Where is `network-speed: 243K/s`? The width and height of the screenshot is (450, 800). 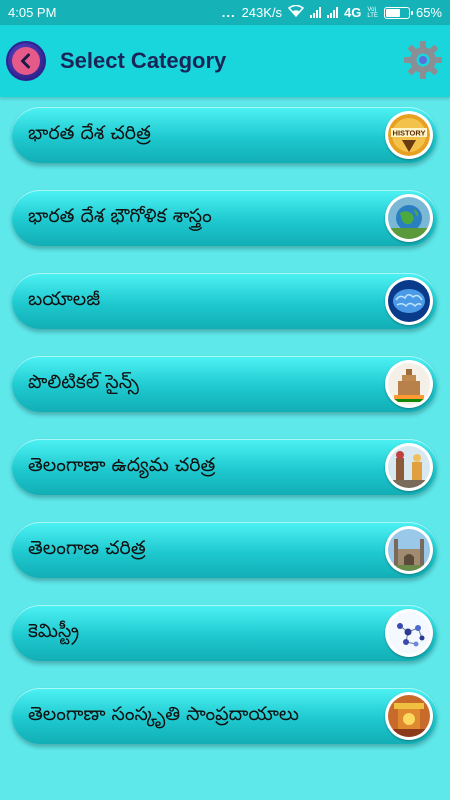
network-speed: 243K/s is located at coordinates (262, 12).